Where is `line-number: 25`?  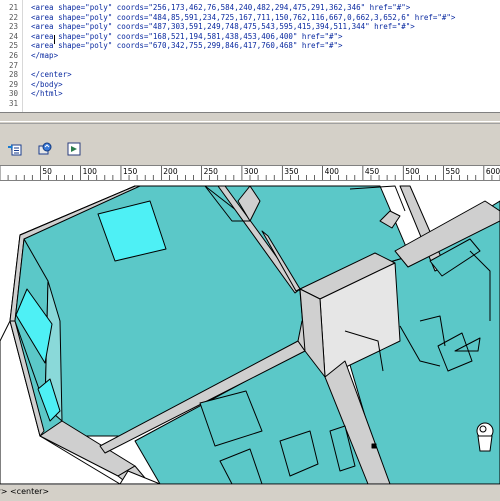
line-number: 25 is located at coordinates (13, 46).